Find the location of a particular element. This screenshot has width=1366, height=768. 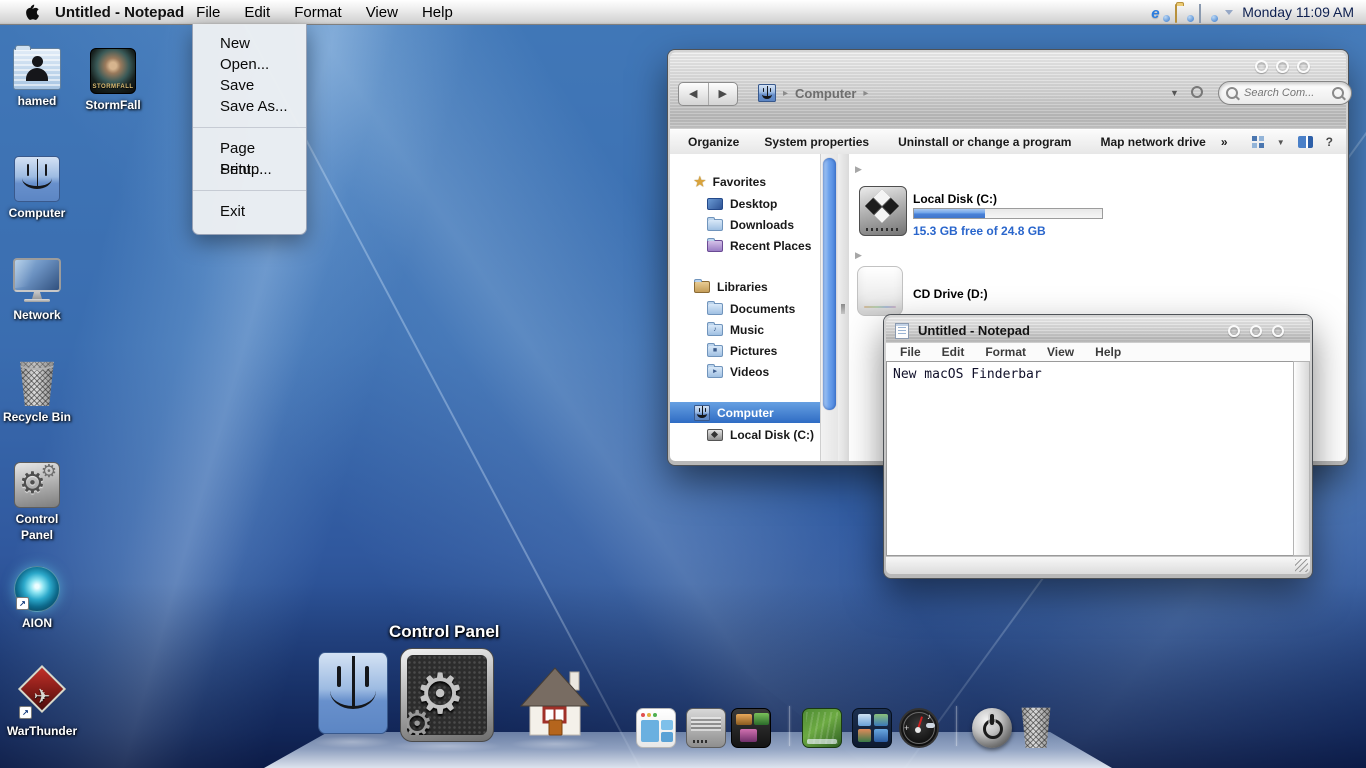

home-icon is located at coordinates (555, 701).